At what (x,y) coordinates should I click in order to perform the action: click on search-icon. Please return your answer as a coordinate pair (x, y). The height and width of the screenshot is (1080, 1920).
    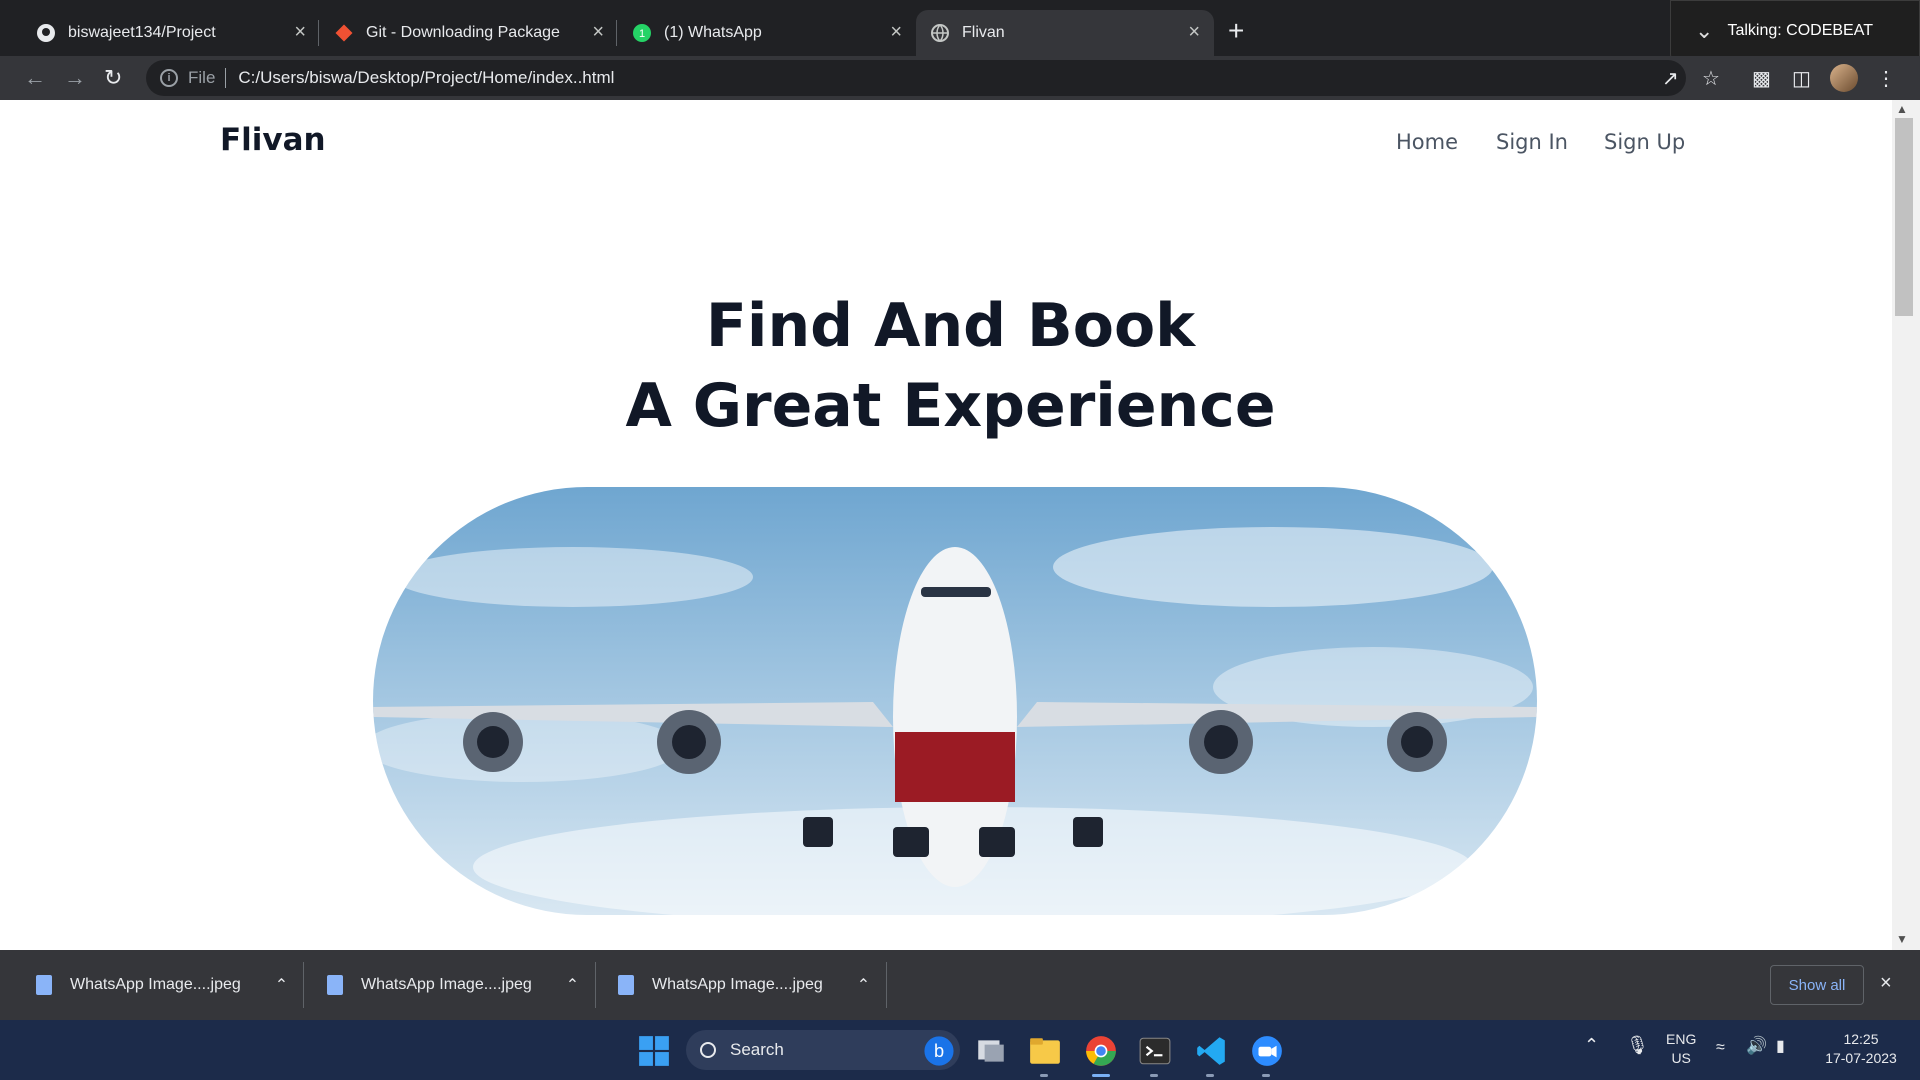
    Looking at the image, I should click on (708, 1050).